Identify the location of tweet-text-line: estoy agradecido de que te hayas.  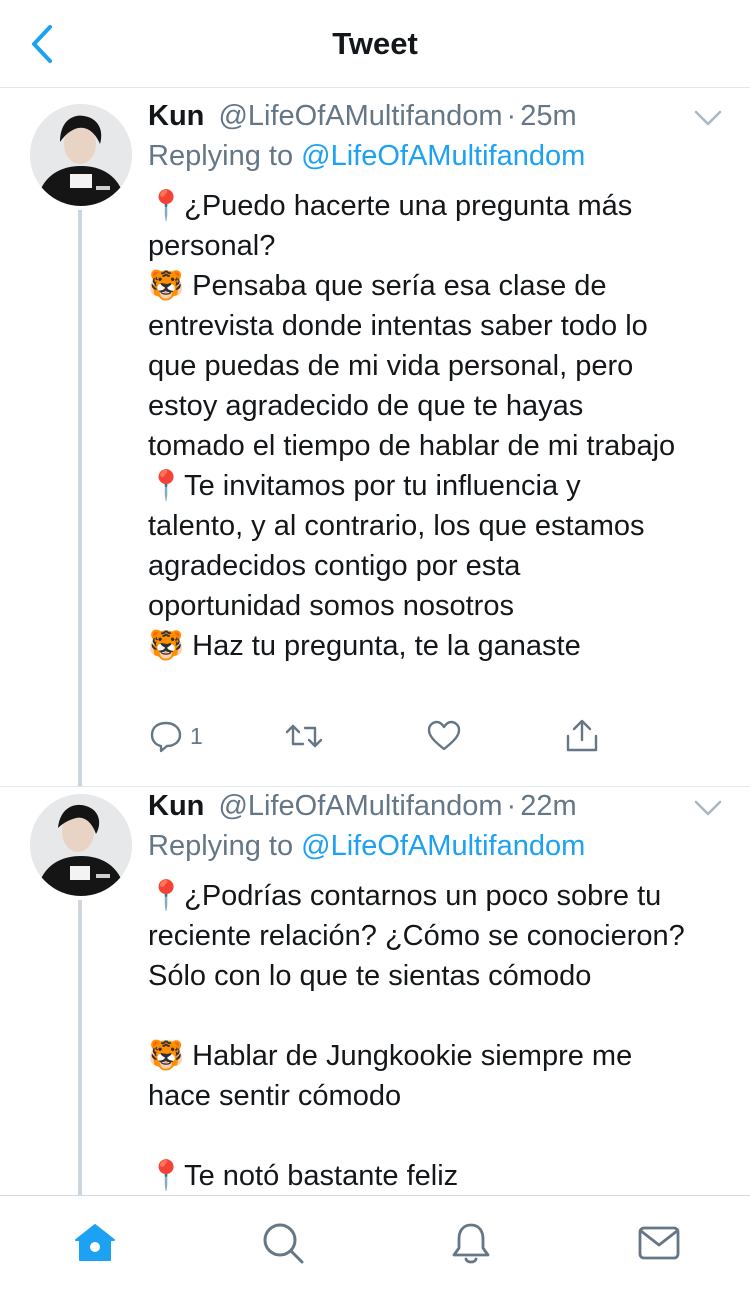
(366, 406).